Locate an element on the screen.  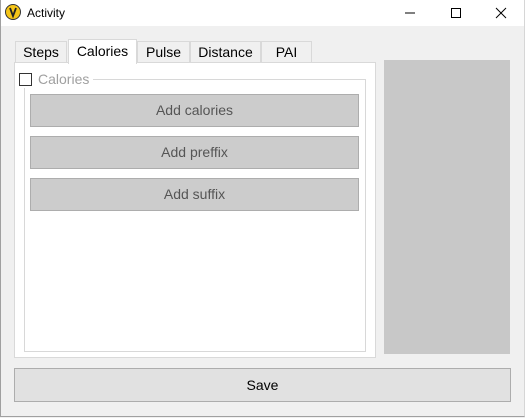
maximize-icon is located at coordinates (456, 13).